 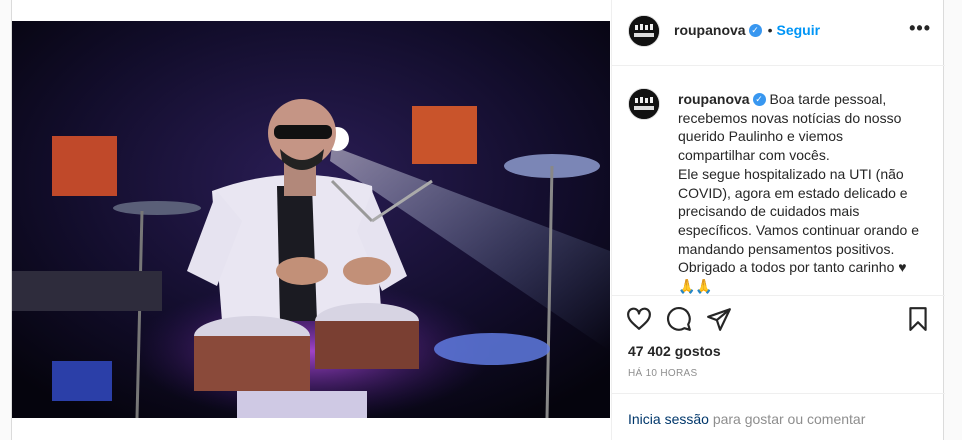 What do you see at coordinates (754, 155) in the screenshot?
I see `caption-line: compartilhar com vocês.` at bounding box center [754, 155].